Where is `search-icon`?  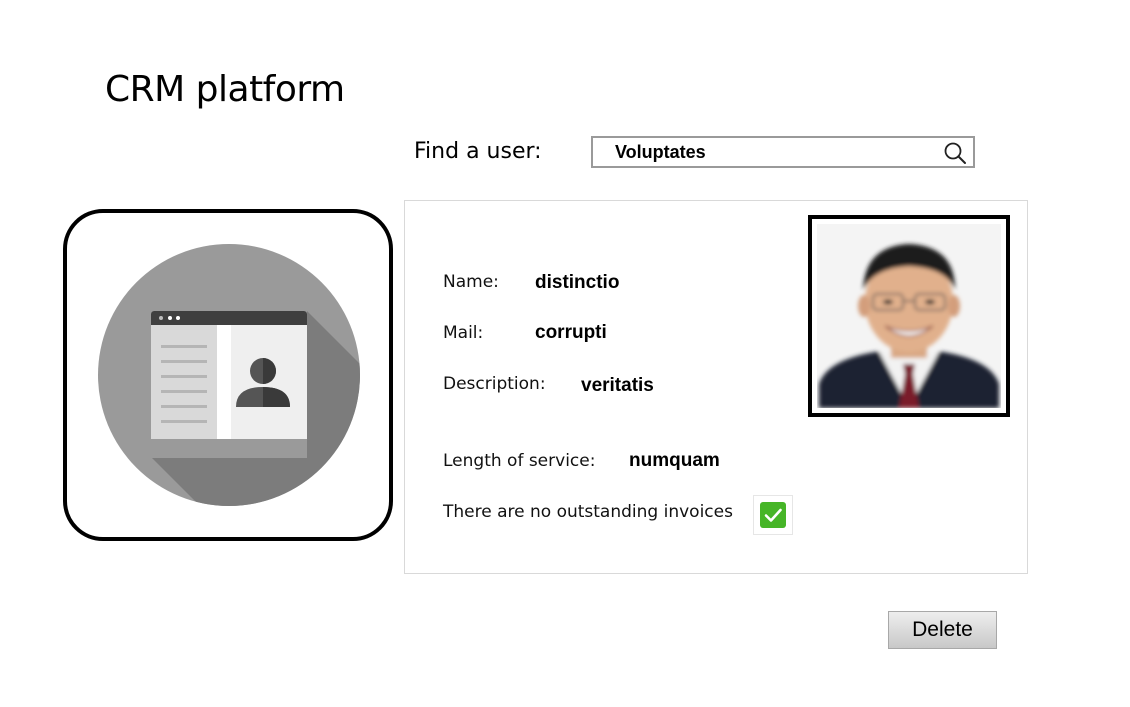
search-icon is located at coordinates (955, 153).